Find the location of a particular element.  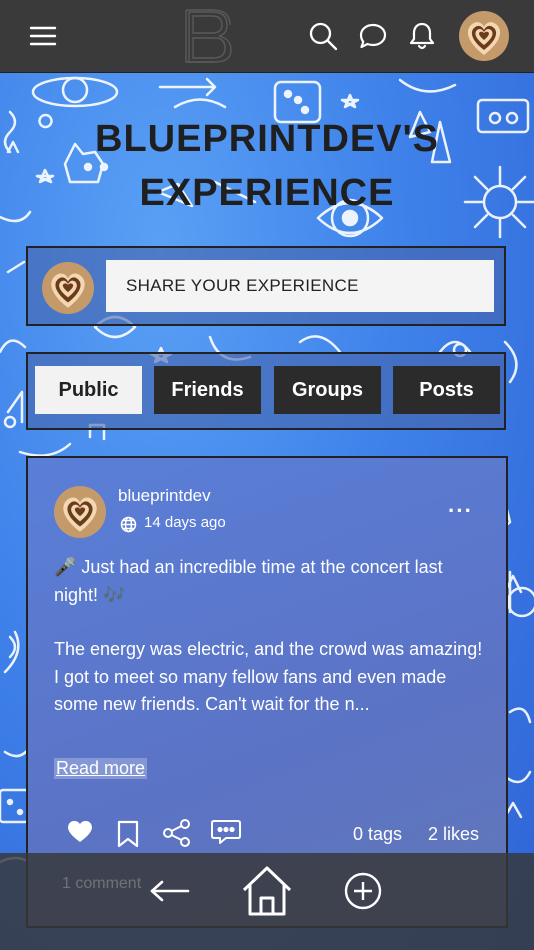

bottom-navigation-bar: 1 comment is located at coordinates (267, 901).